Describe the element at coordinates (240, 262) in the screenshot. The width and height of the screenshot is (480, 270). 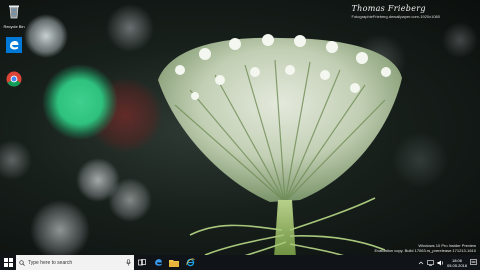
I see `taskbar: Type here to search 18:06 05.05.2018` at that location.